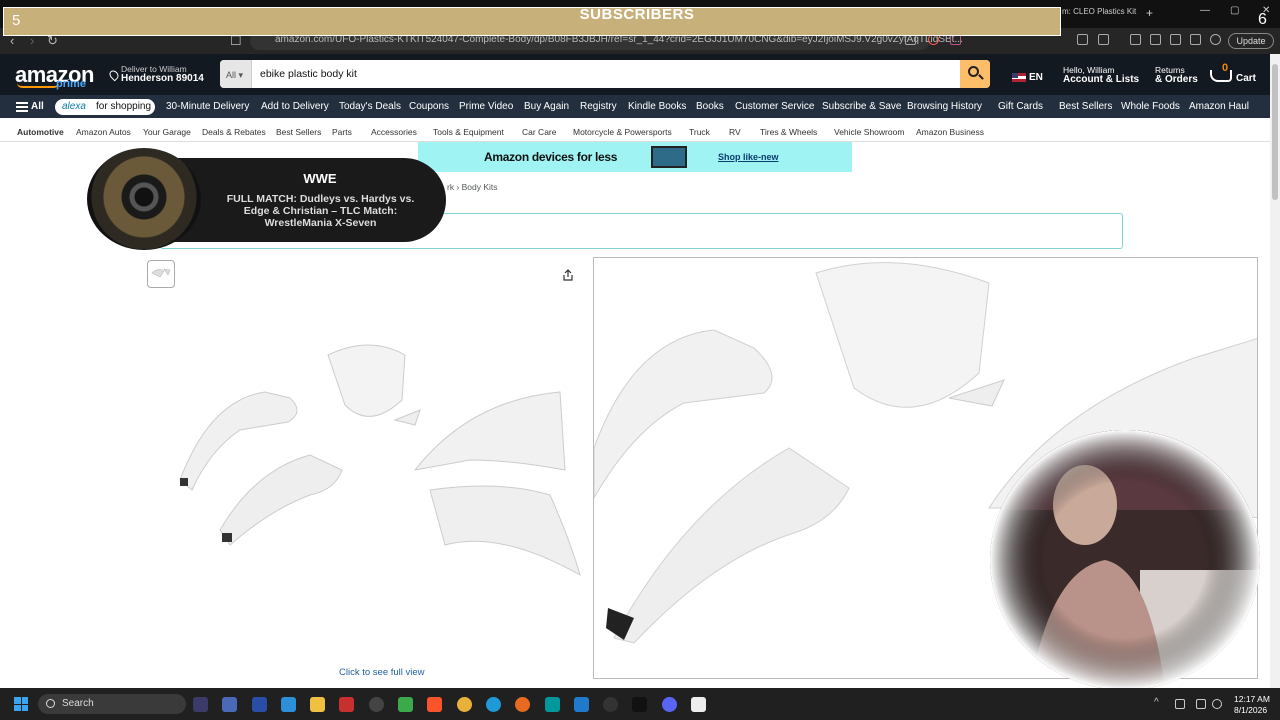  I want to click on search-button, so click(975, 74).